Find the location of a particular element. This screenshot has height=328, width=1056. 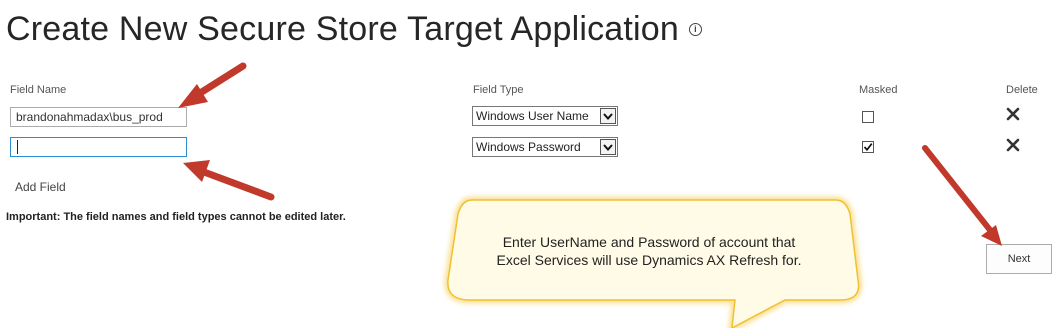

arrow-to-next-button is located at coordinates (962, 195).